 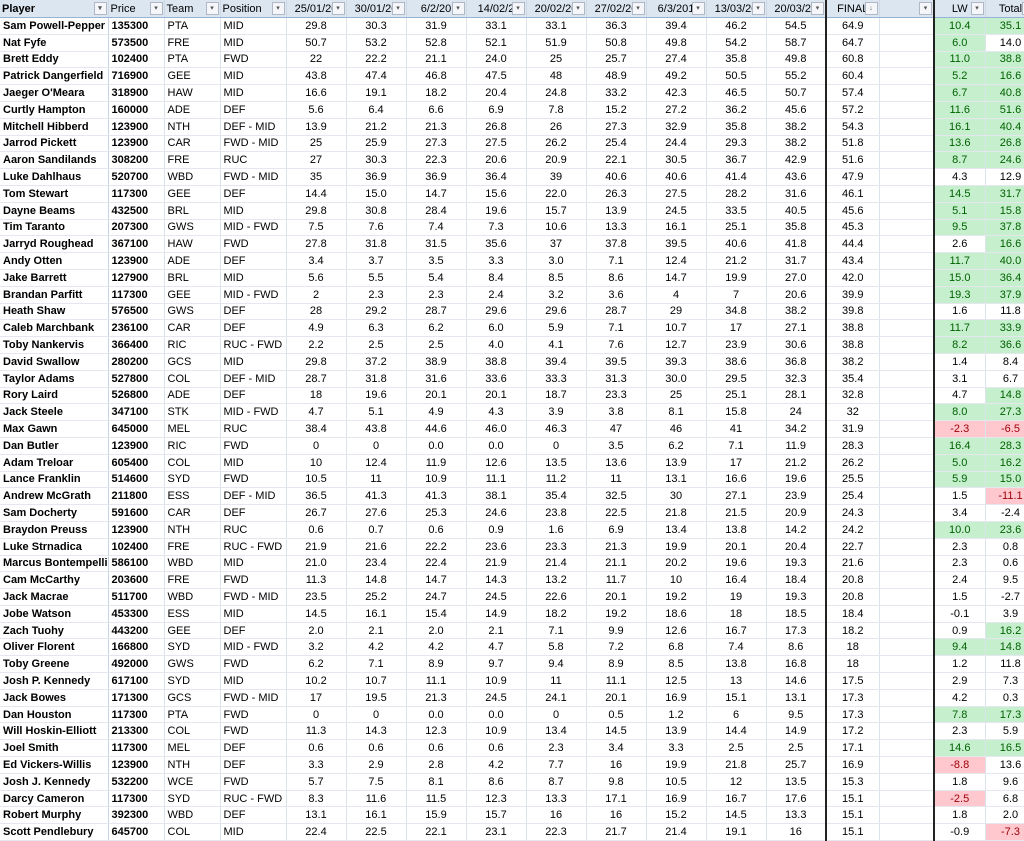 What do you see at coordinates (676, 143) in the screenshot?
I see `week-score-cell: 24.4` at bounding box center [676, 143].